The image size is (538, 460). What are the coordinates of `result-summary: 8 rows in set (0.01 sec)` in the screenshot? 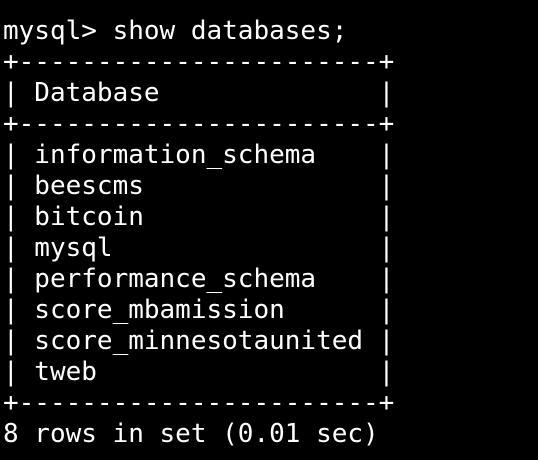 It's located at (191, 434).